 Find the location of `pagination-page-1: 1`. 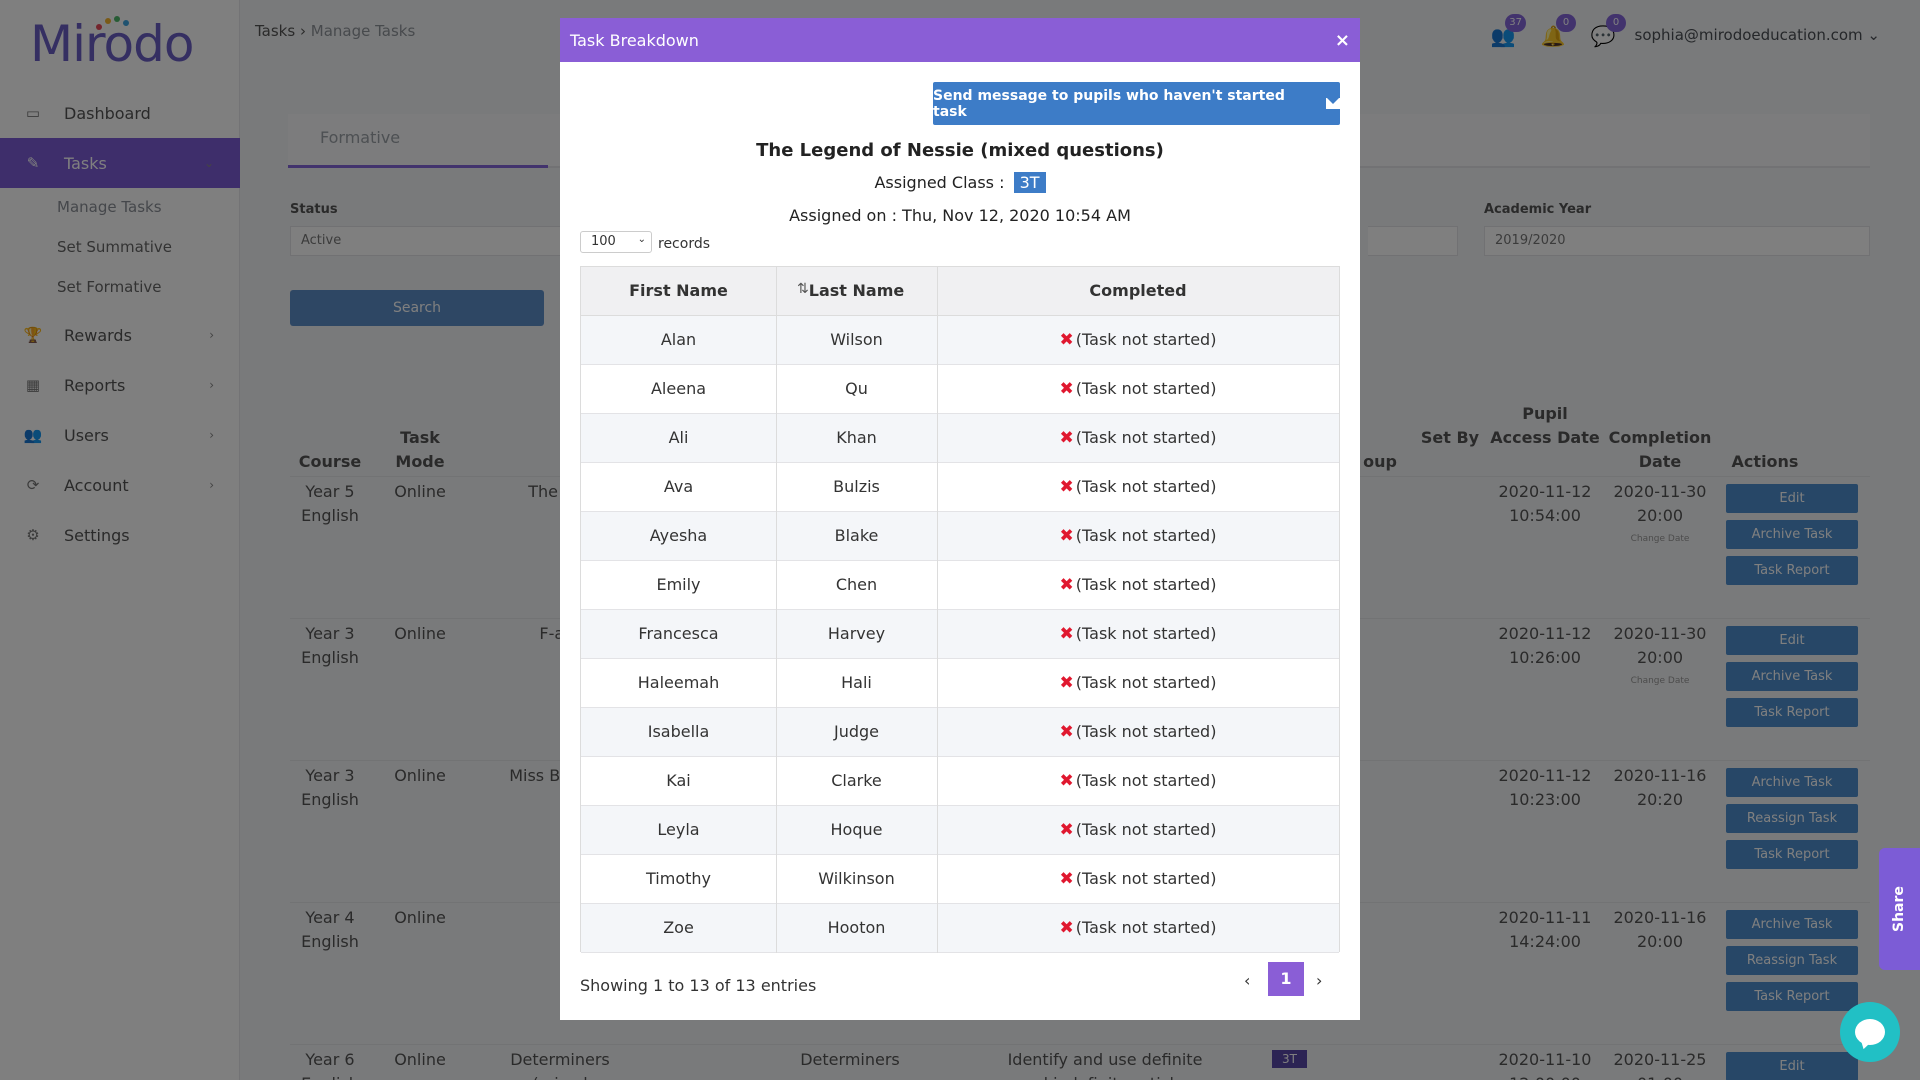

pagination-page-1: 1 is located at coordinates (1286, 979).